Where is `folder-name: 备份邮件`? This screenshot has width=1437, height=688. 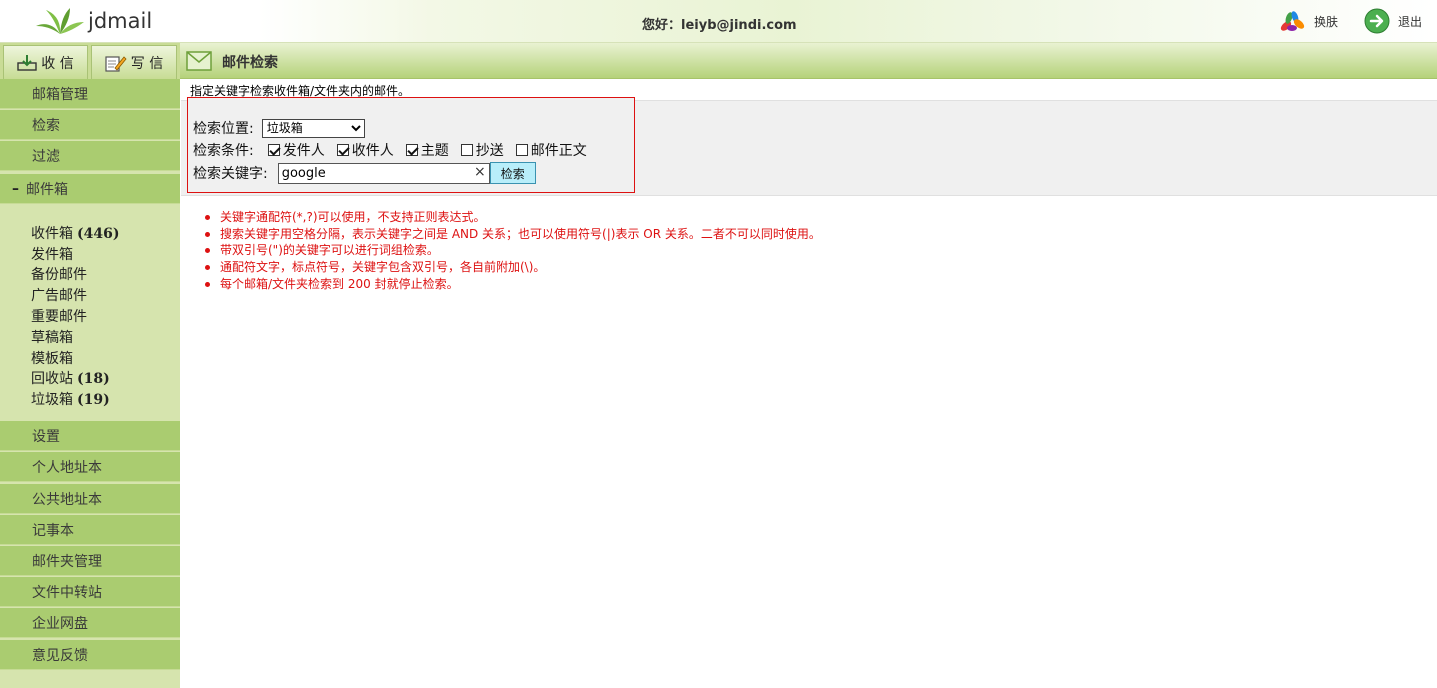 folder-name: 备份邮件 is located at coordinates (59, 275).